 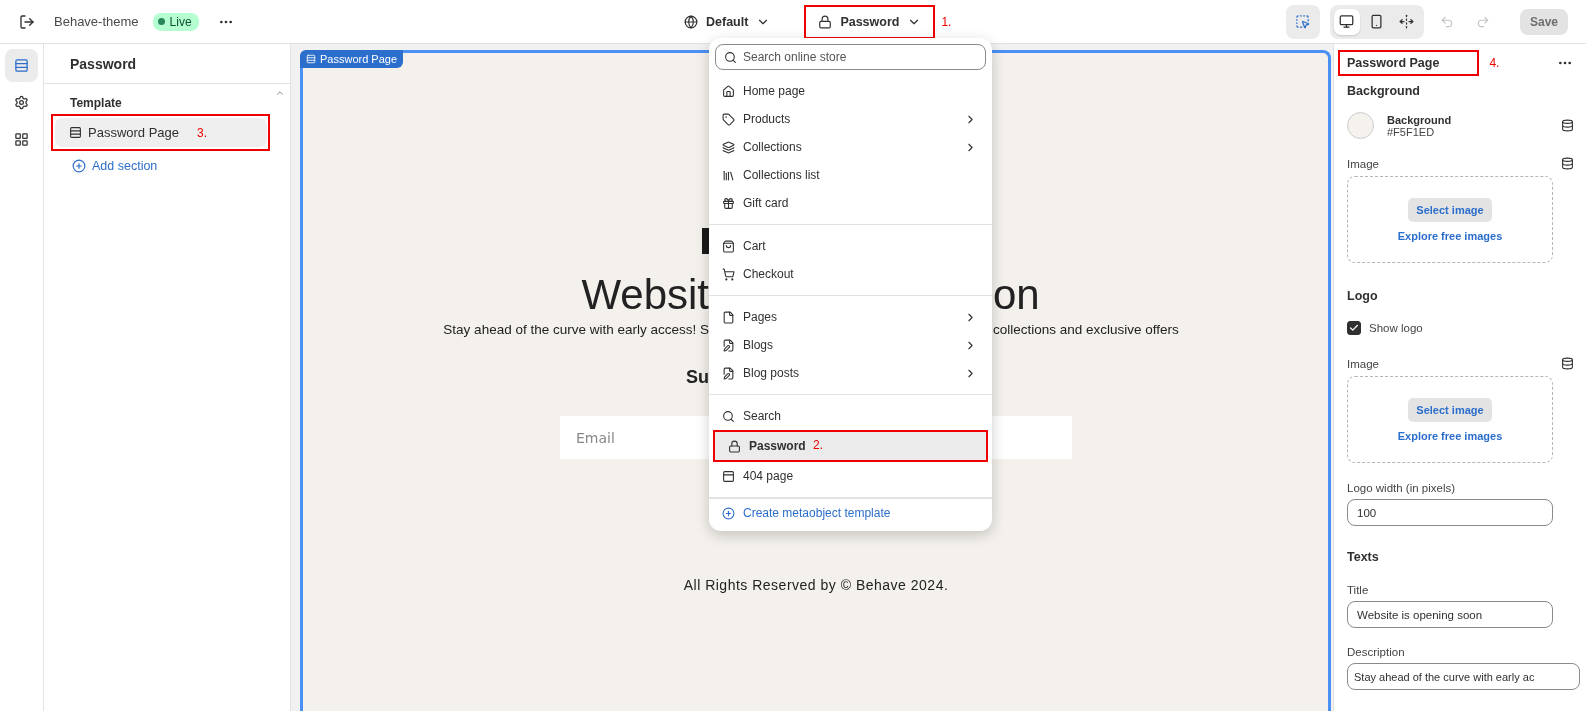 I want to click on tag-icon, so click(x=728, y=119).